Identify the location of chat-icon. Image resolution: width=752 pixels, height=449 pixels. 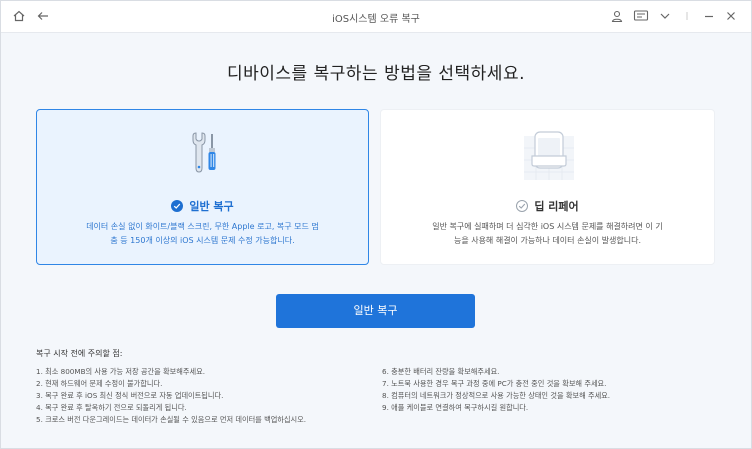
(641, 17).